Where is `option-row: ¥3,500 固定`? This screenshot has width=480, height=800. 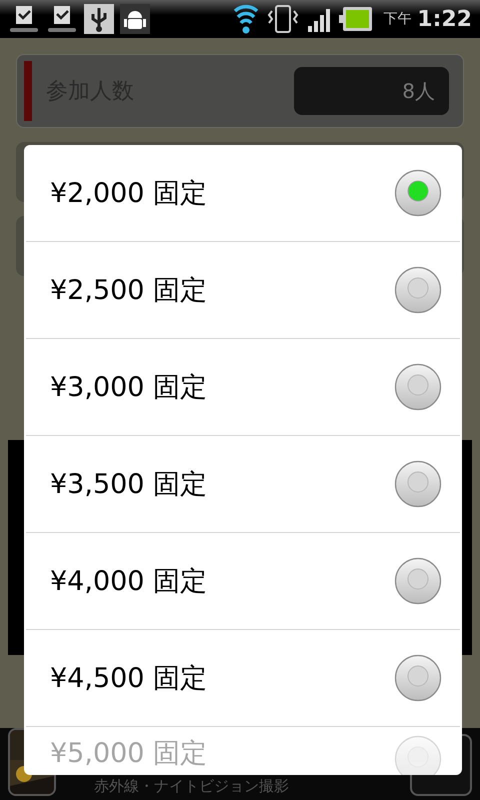
option-row: ¥3,500 固定 is located at coordinates (243, 484).